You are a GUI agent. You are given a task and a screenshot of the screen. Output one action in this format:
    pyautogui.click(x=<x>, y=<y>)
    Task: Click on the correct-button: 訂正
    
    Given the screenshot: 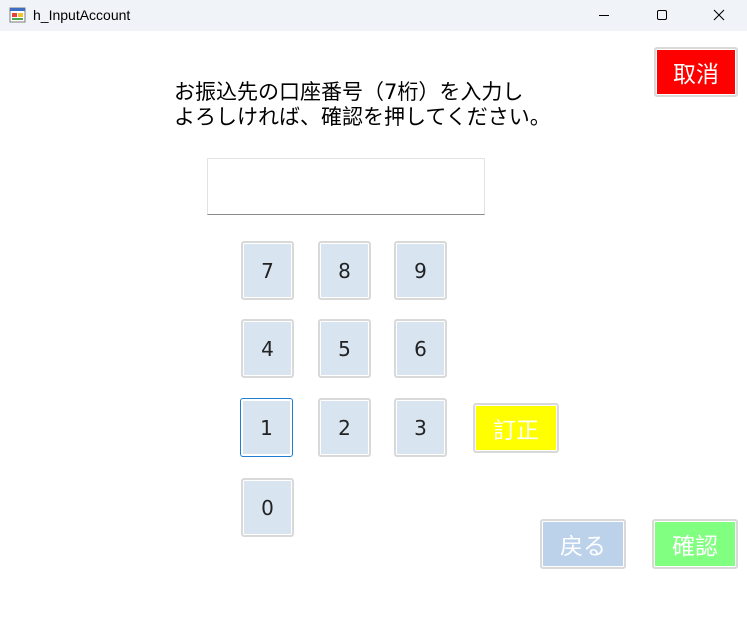 What is the action you would take?
    pyautogui.click(x=516, y=428)
    